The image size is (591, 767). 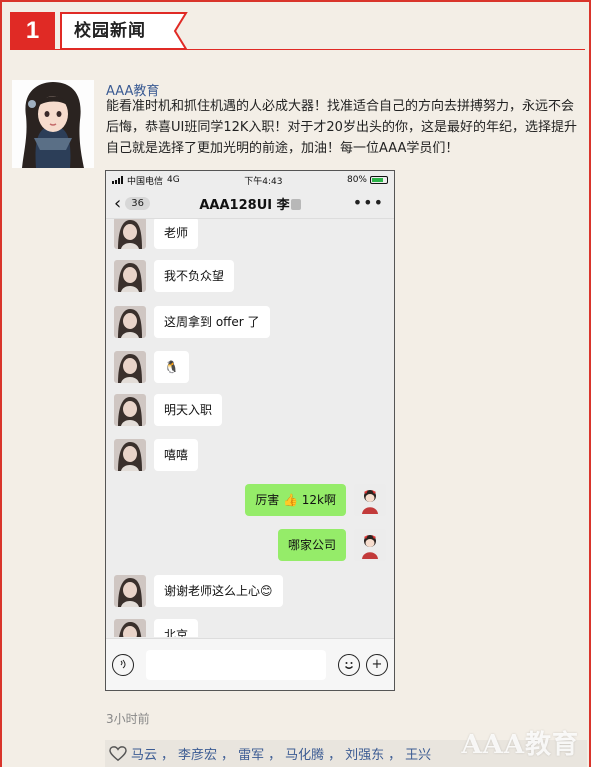 I want to click on chat-message: 厉害 👍 12k啊, so click(x=315, y=500).